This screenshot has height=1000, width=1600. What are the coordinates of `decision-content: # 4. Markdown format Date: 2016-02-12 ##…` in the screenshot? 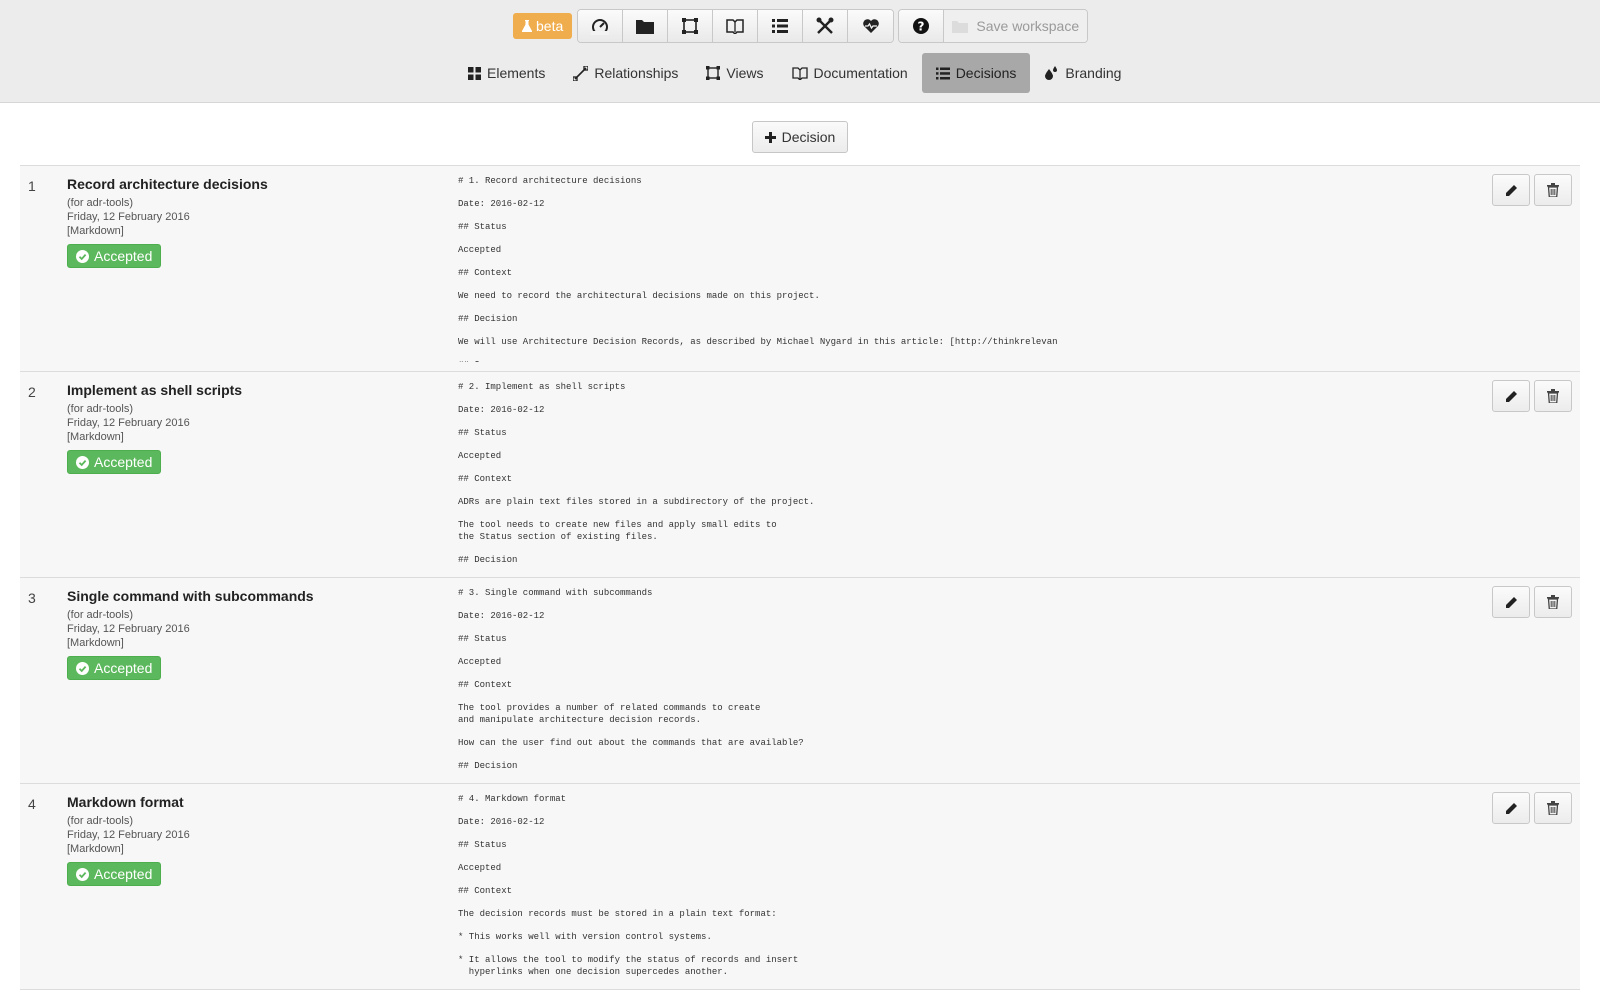 It's located at (628, 885).